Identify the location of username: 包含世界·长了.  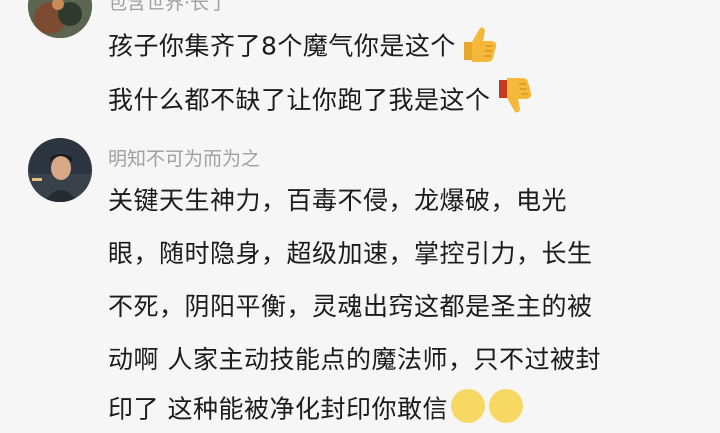
(168, 7).